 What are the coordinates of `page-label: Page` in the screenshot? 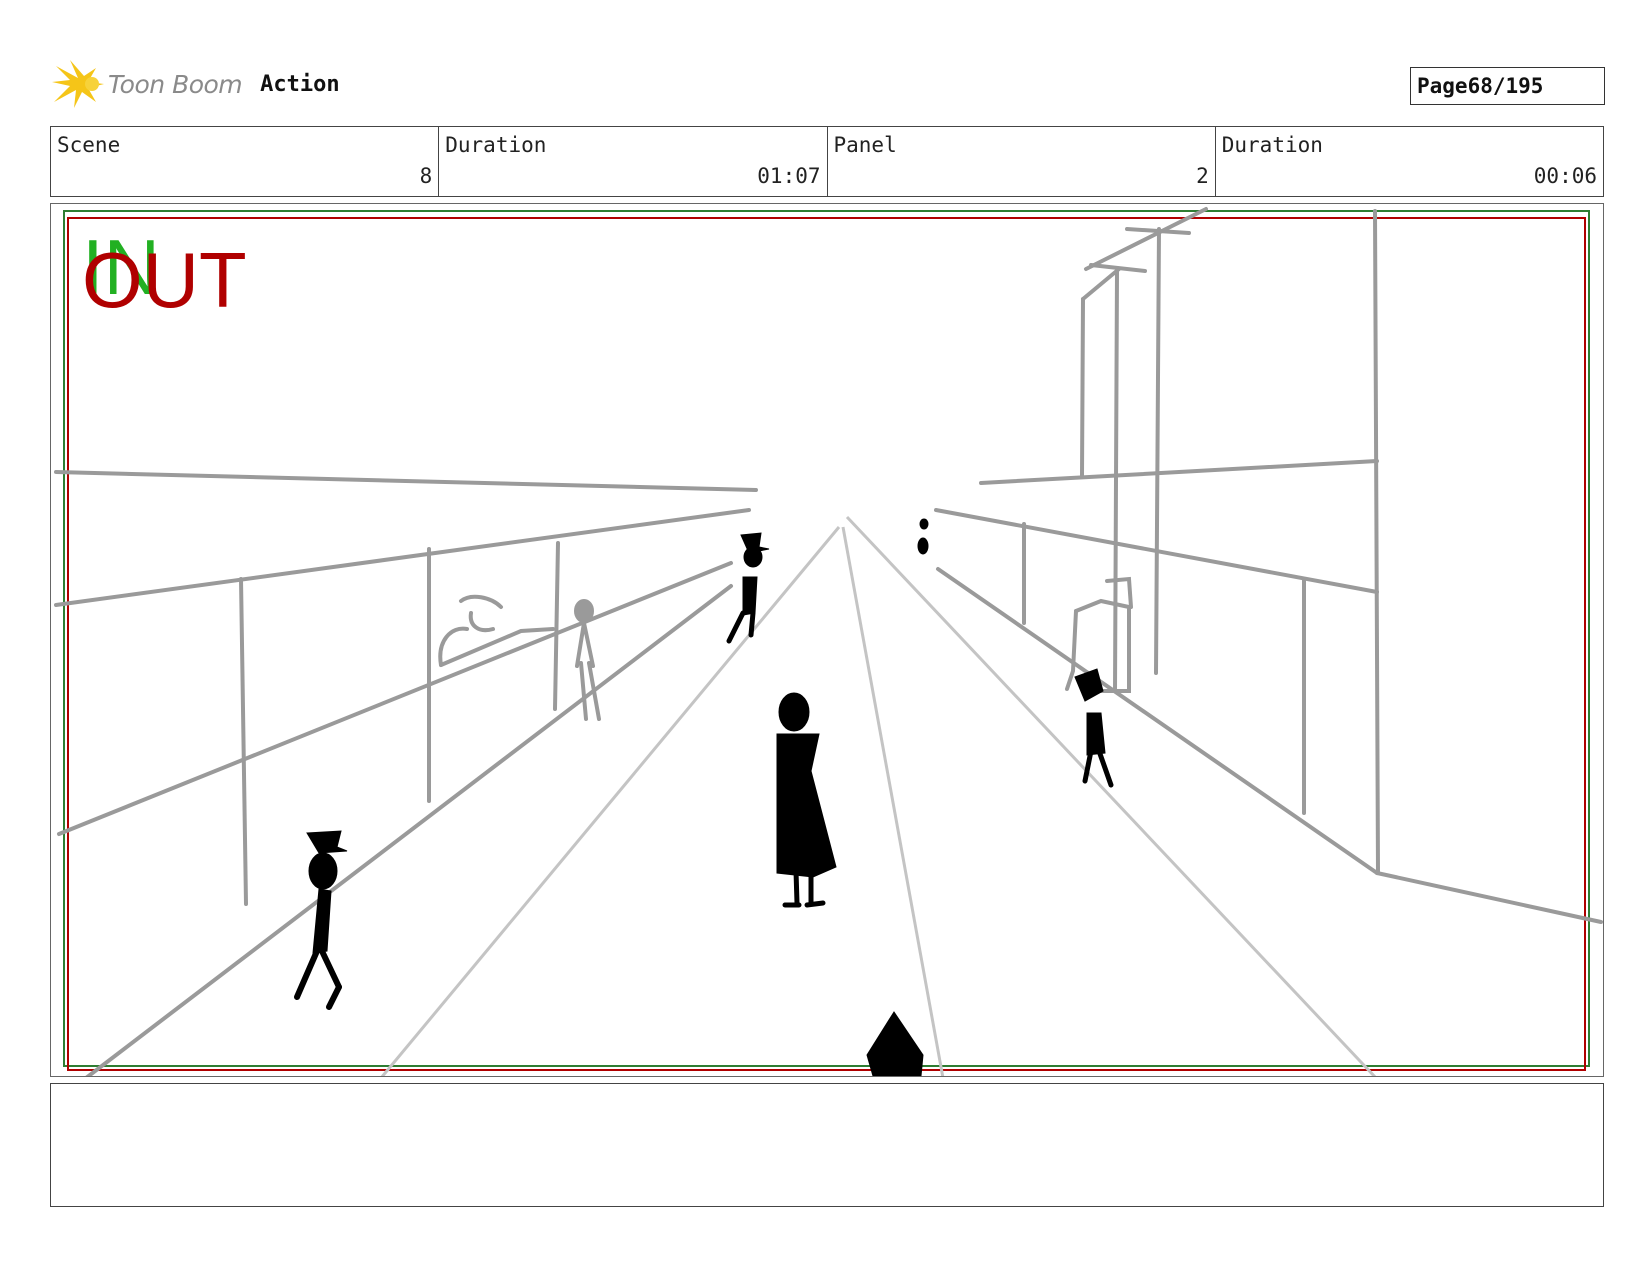 It's located at (1442, 86).